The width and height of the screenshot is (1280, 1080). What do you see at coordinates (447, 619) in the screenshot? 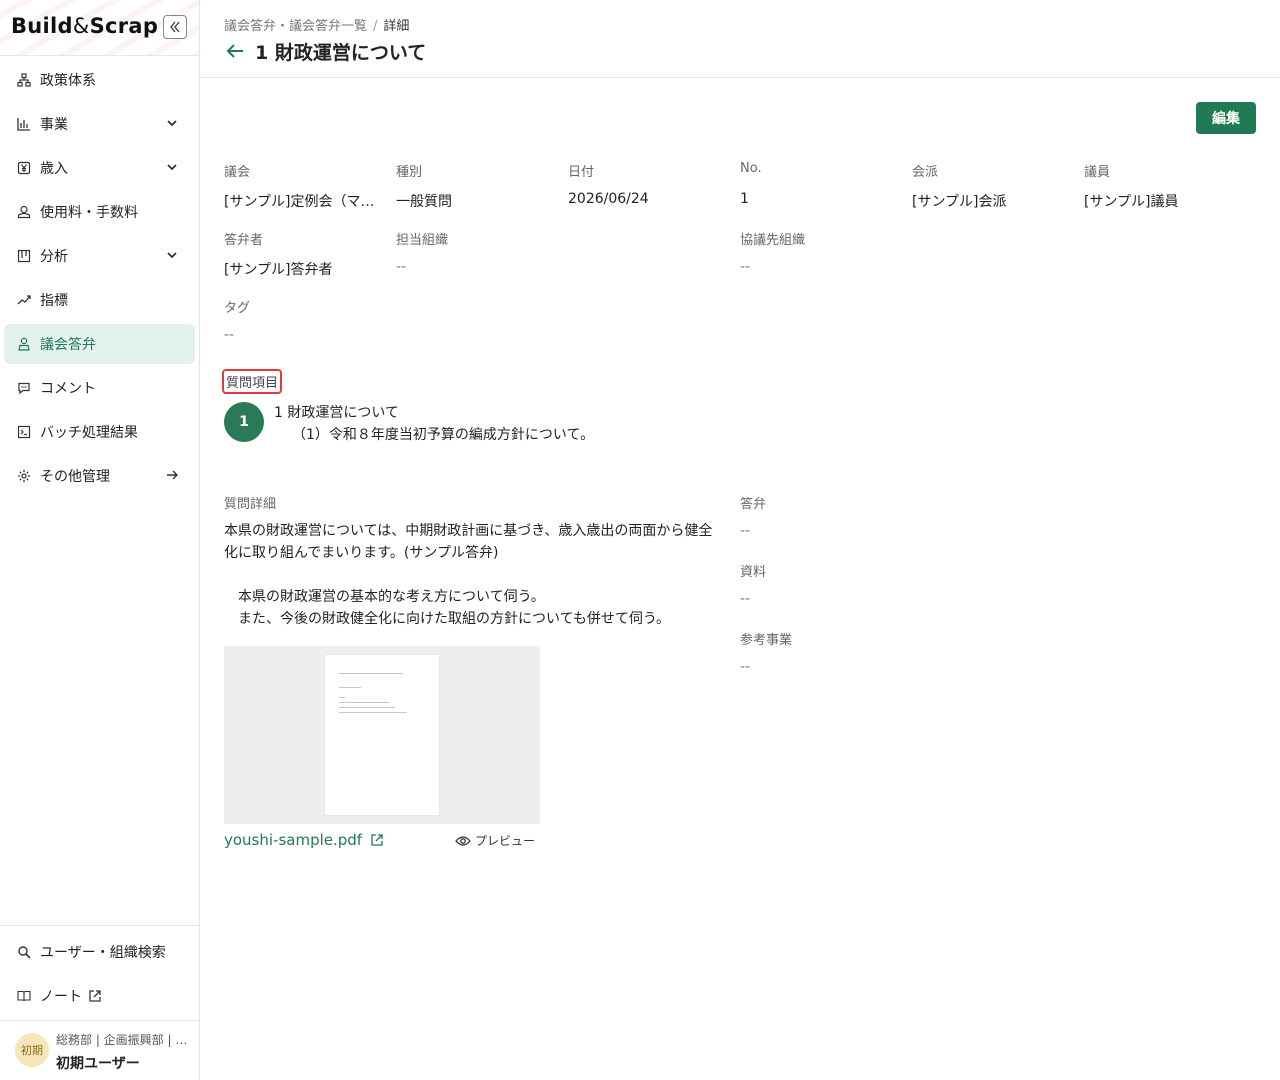
I see `detail-line: また、今後の財政健全化に向けた取組の方針についても併せて伺う。` at bounding box center [447, 619].